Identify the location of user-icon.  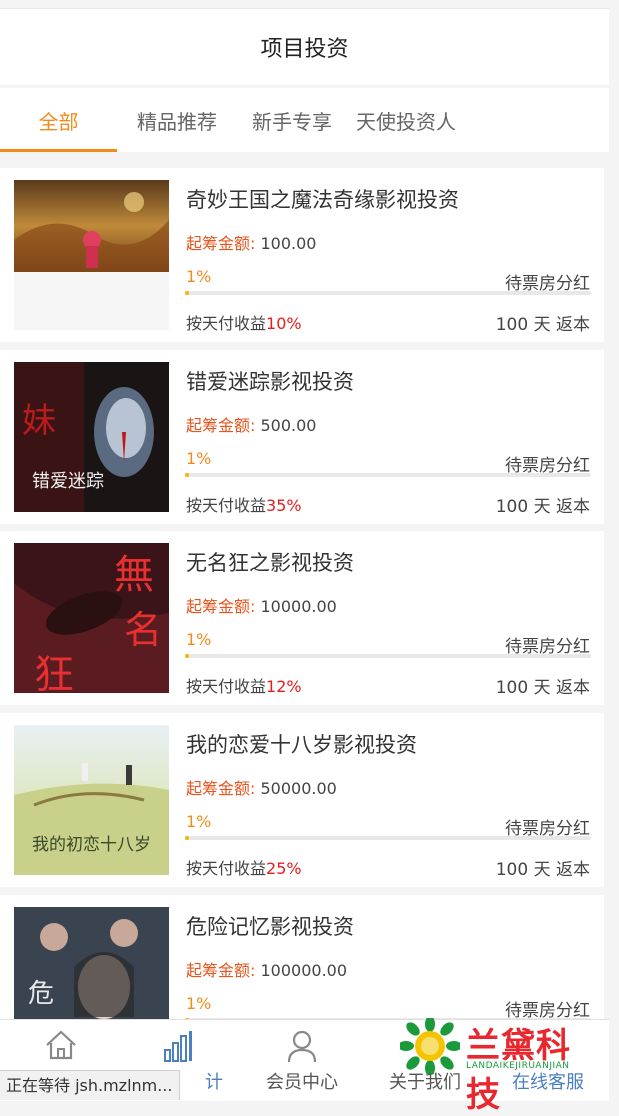
(302, 1046).